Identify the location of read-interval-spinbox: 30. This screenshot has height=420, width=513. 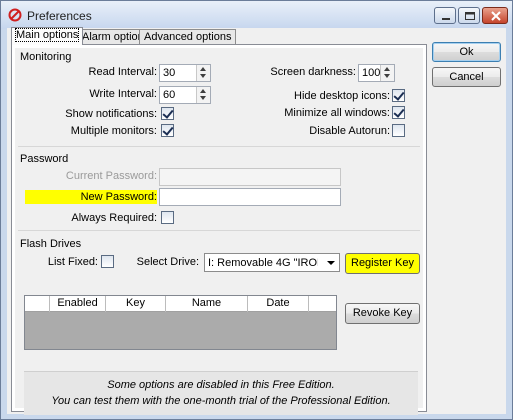
(185, 73).